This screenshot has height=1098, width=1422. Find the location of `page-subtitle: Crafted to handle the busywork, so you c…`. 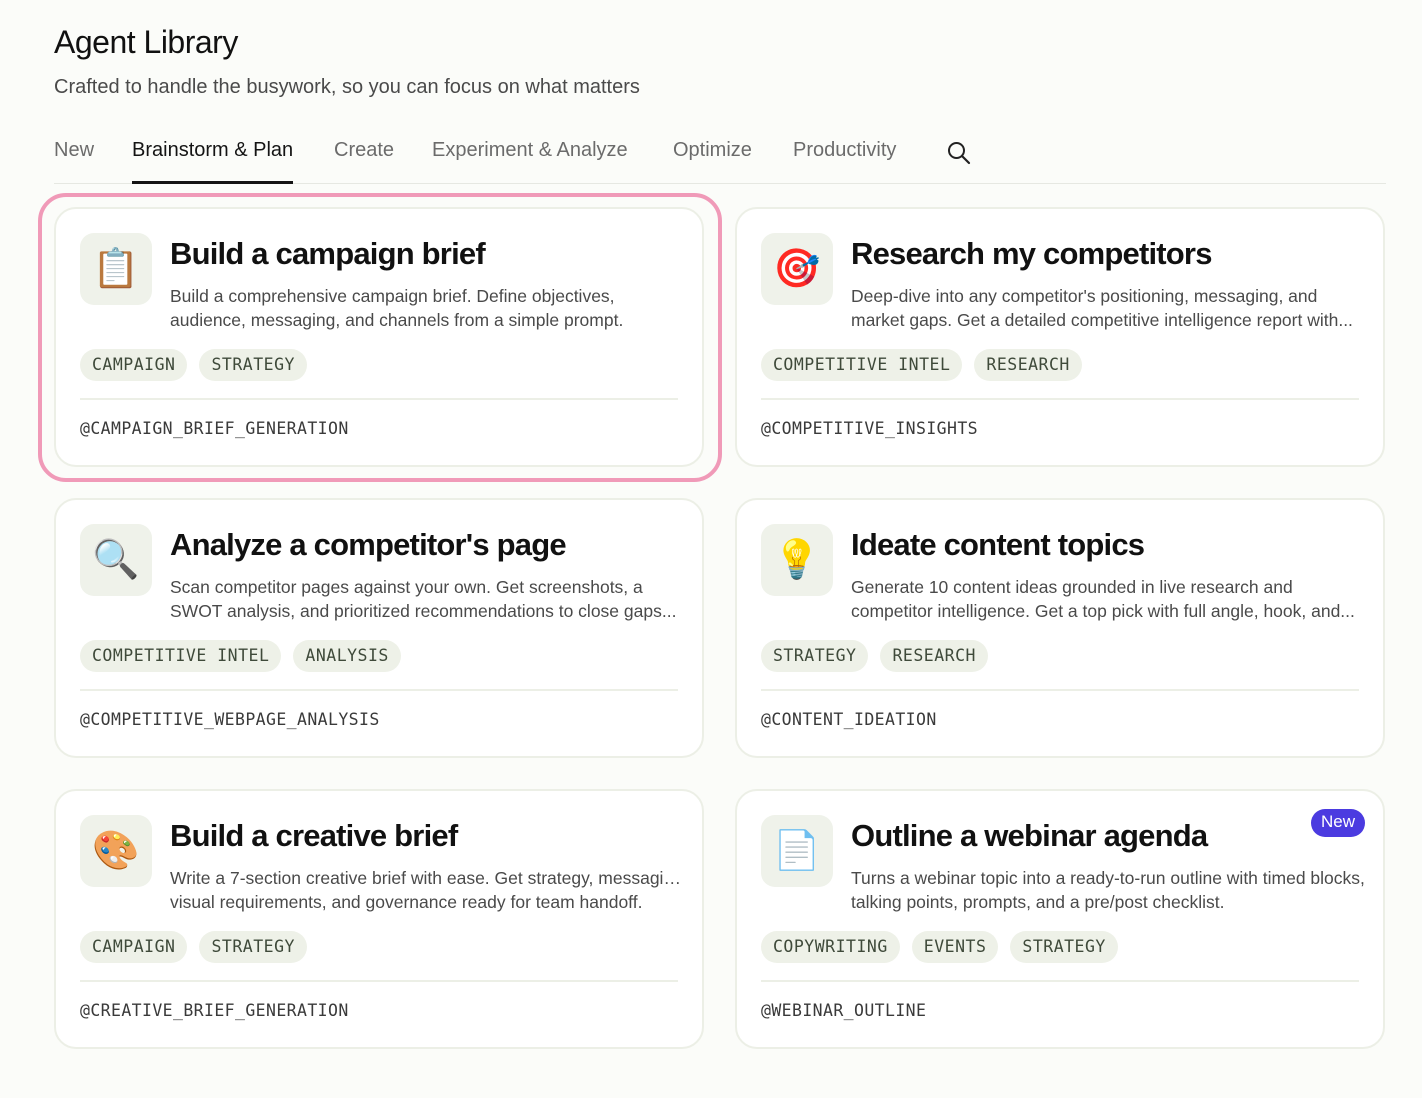

page-subtitle: Crafted to handle the busywork, so you c… is located at coordinates (347, 87).